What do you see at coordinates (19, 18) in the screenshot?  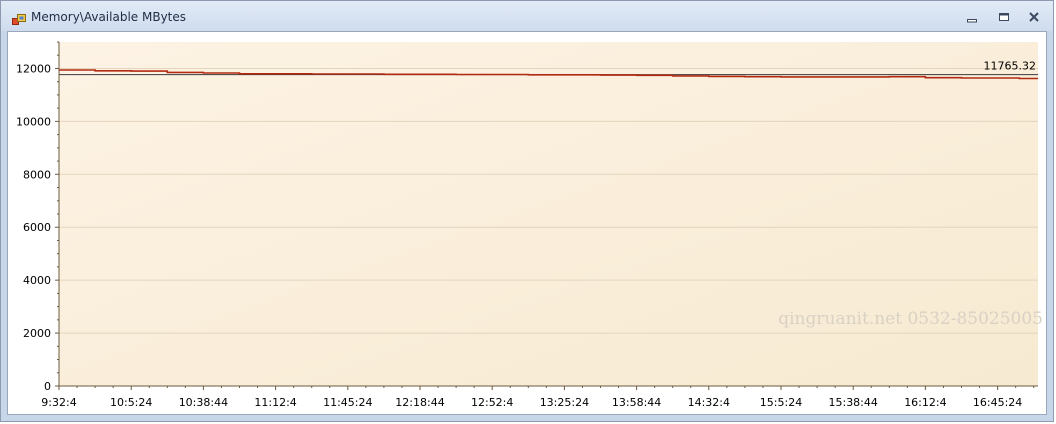 I see `counter-chart-icon` at bounding box center [19, 18].